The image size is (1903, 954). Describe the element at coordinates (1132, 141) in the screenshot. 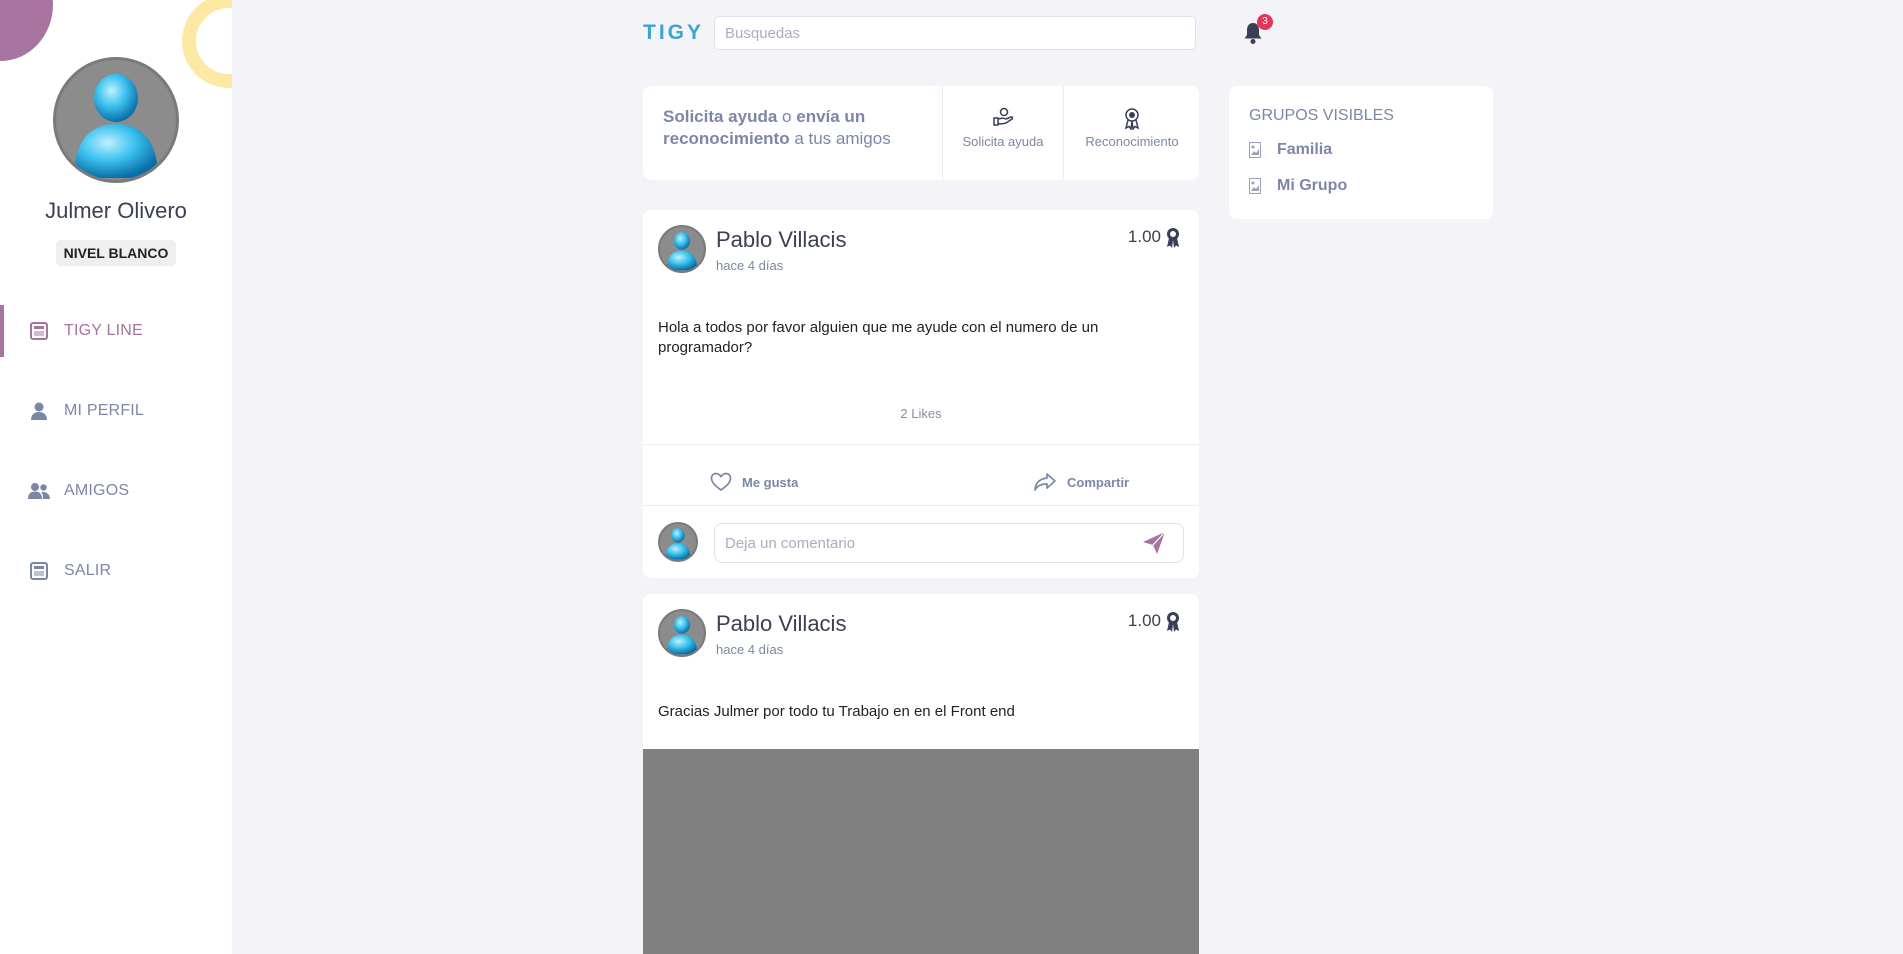

I see `recognition-label: Reconocimiento` at that location.